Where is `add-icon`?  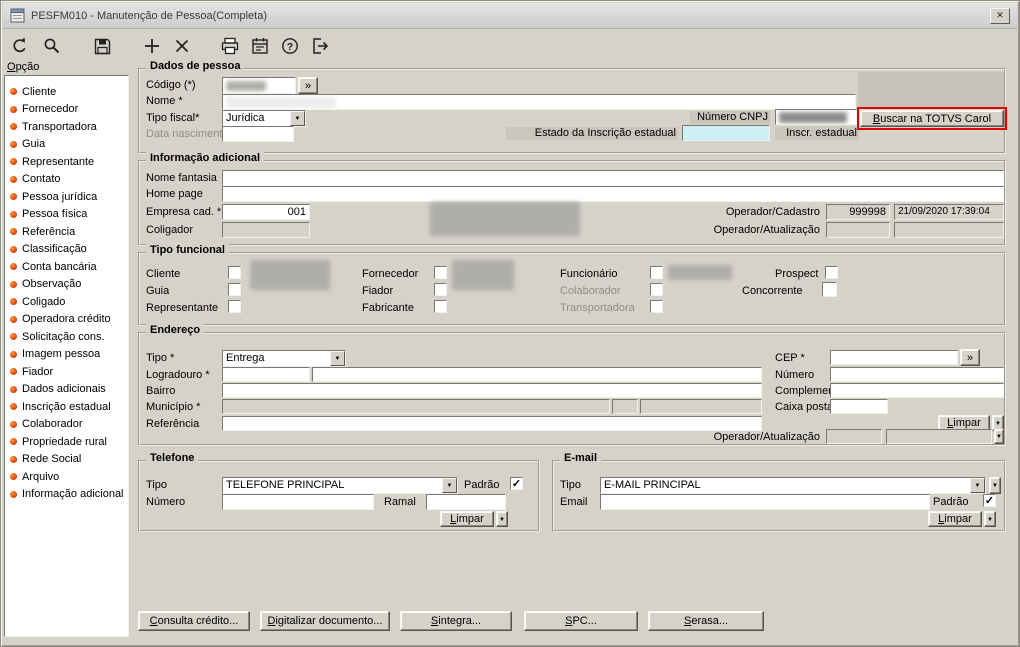 add-icon is located at coordinates (152, 46).